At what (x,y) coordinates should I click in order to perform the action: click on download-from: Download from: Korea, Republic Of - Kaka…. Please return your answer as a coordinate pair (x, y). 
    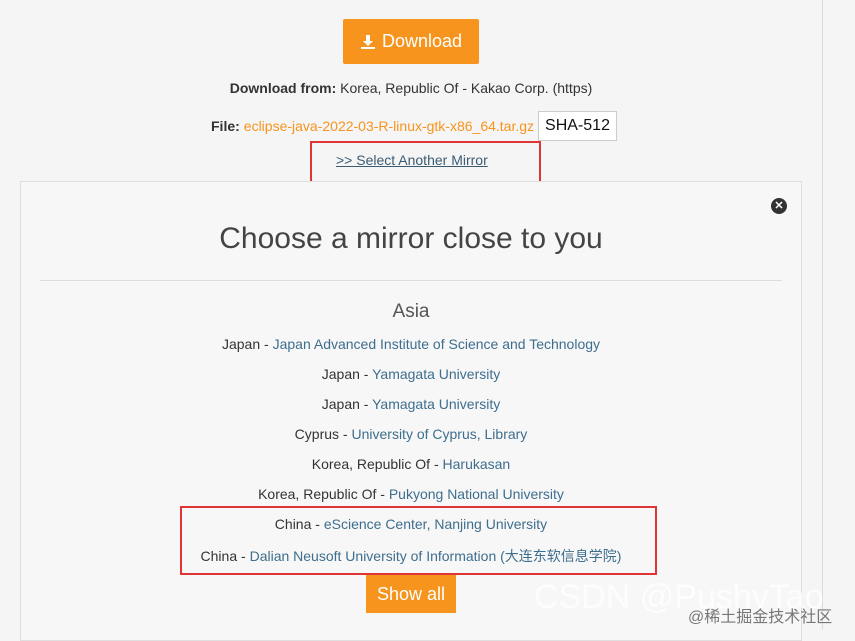
    Looking at the image, I should click on (411, 88).